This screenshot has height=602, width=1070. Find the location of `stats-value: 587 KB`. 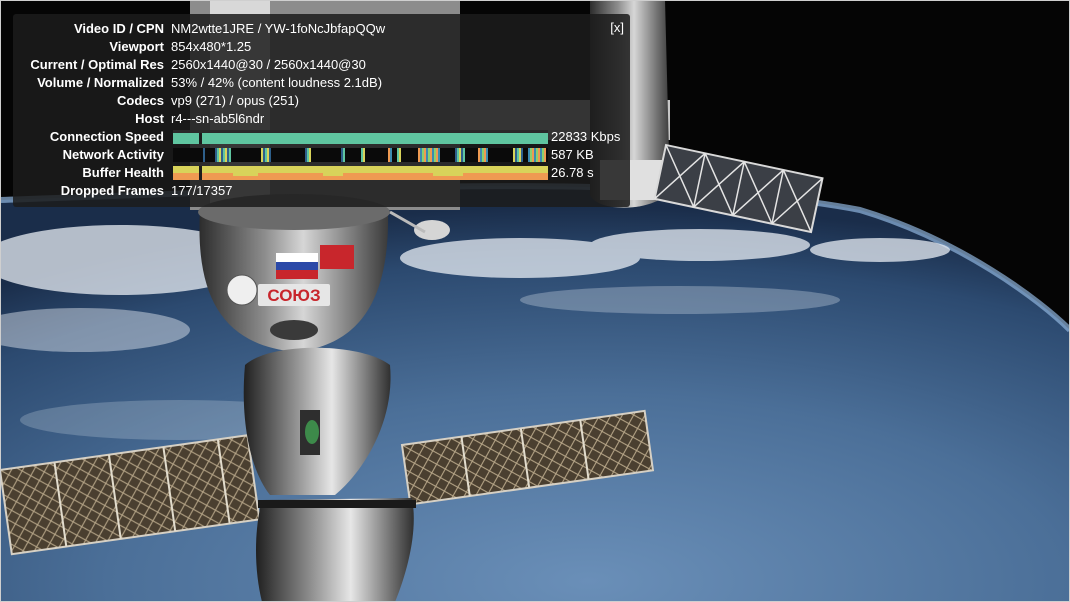

stats-value: 587 KB is located at coordinates (572, 154).